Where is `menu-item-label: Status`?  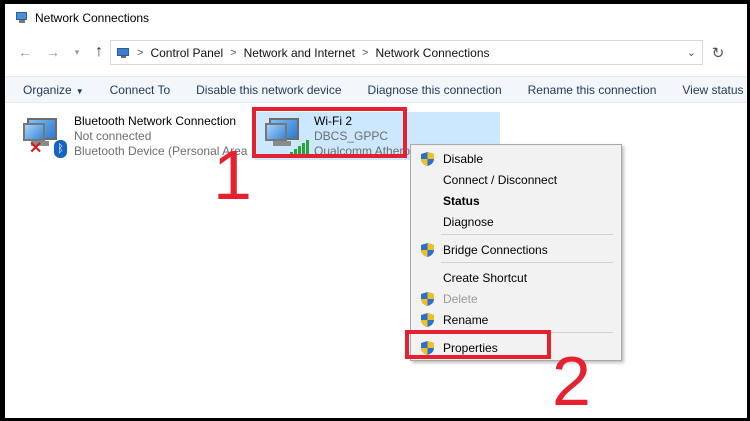
menu-item-label: Status is located at coordinates (461, 200).